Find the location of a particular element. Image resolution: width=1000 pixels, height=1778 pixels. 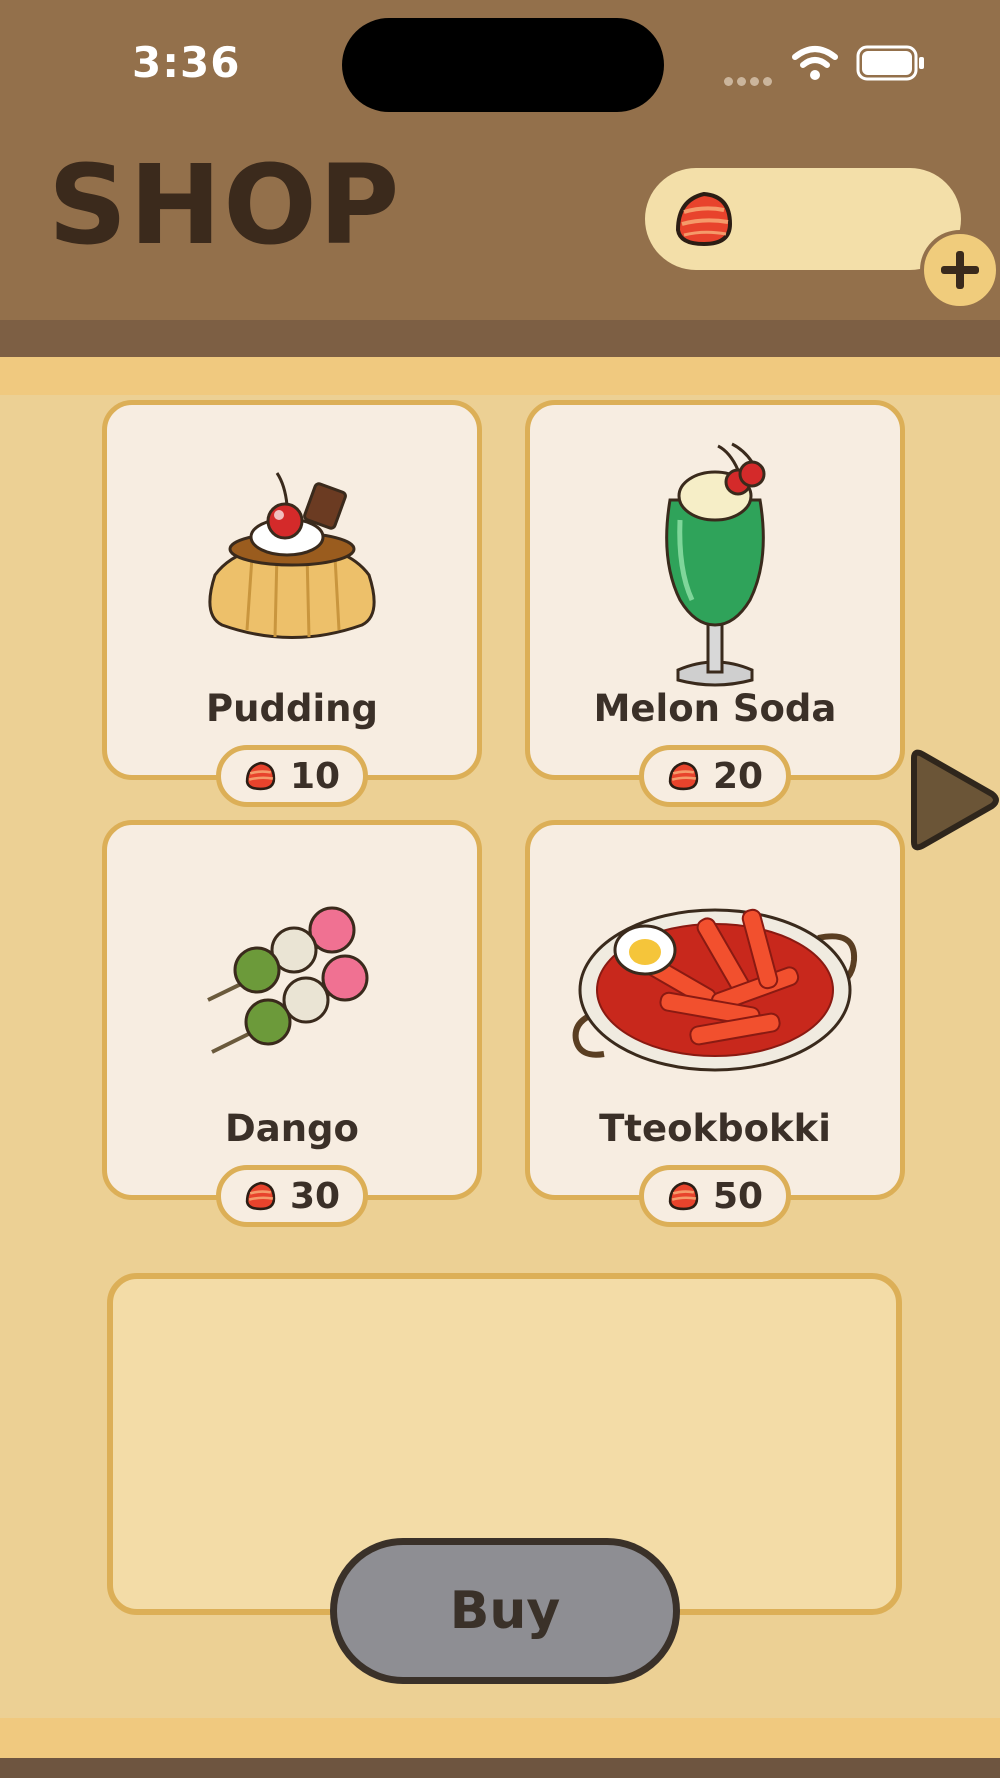

shop-item-dango: Dango is located at coordinates (292, 1010).